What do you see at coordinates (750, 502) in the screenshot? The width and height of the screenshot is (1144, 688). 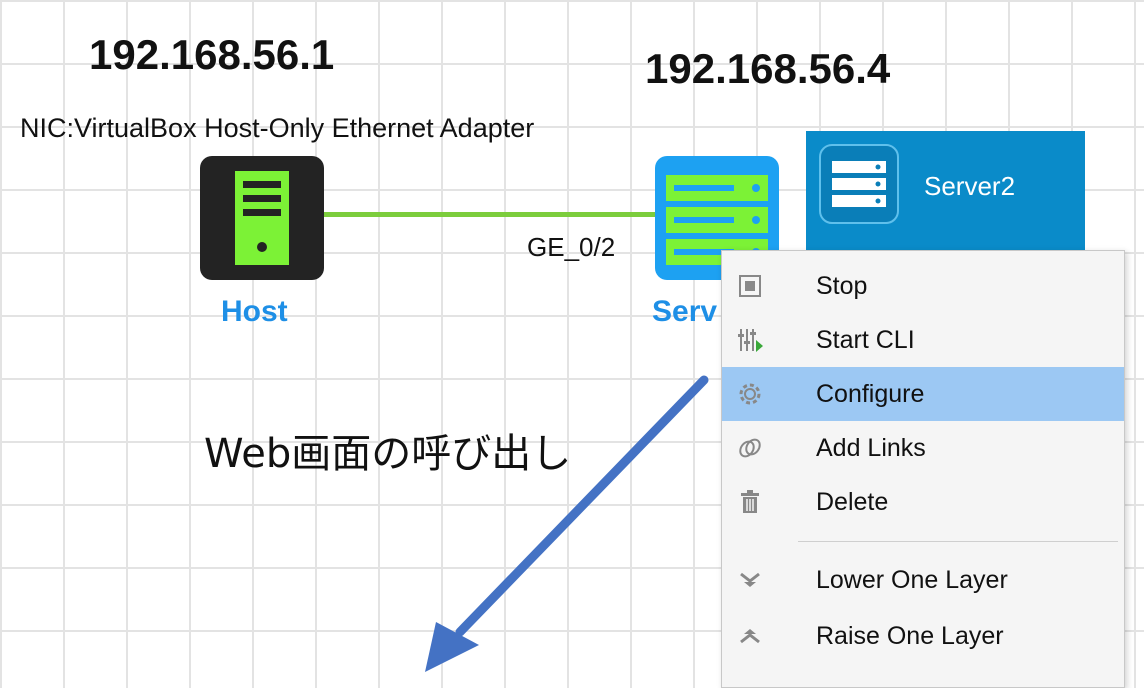 I see `trash-icon` at bounding box center [750, 502].